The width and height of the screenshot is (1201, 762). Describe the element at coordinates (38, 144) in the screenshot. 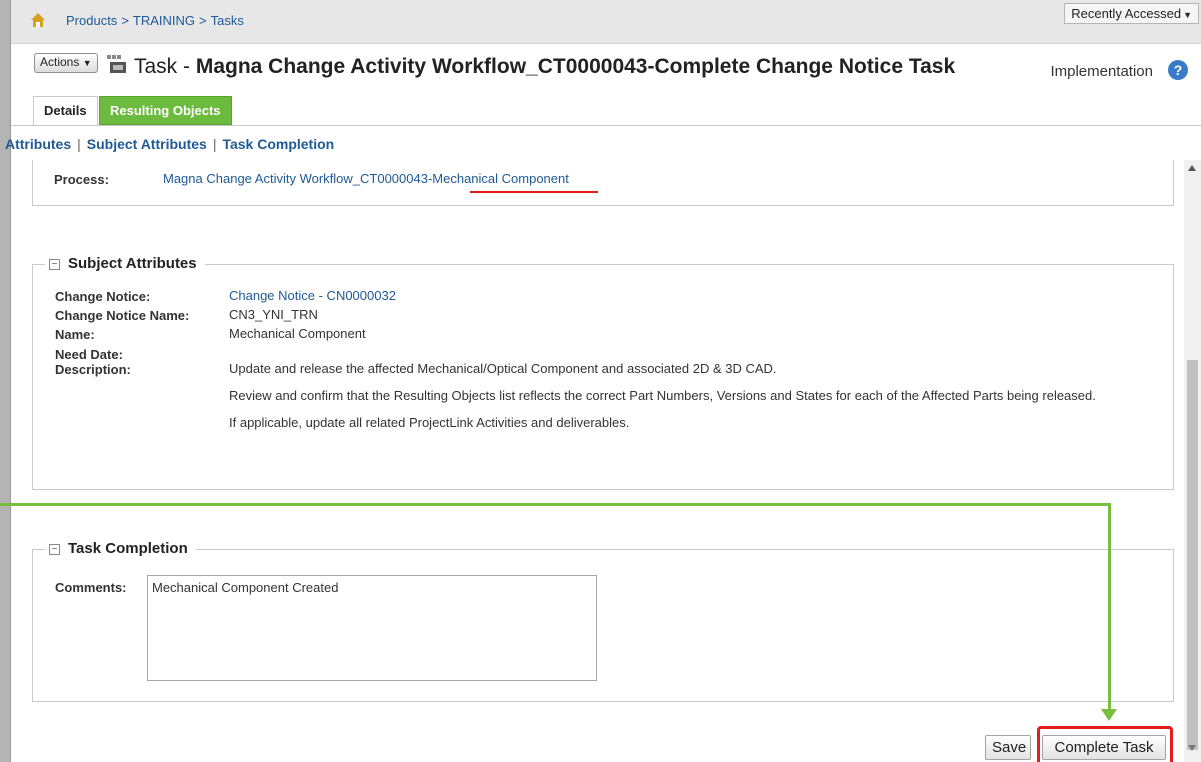

I see `anchor-attributes: Attributes` at that location.